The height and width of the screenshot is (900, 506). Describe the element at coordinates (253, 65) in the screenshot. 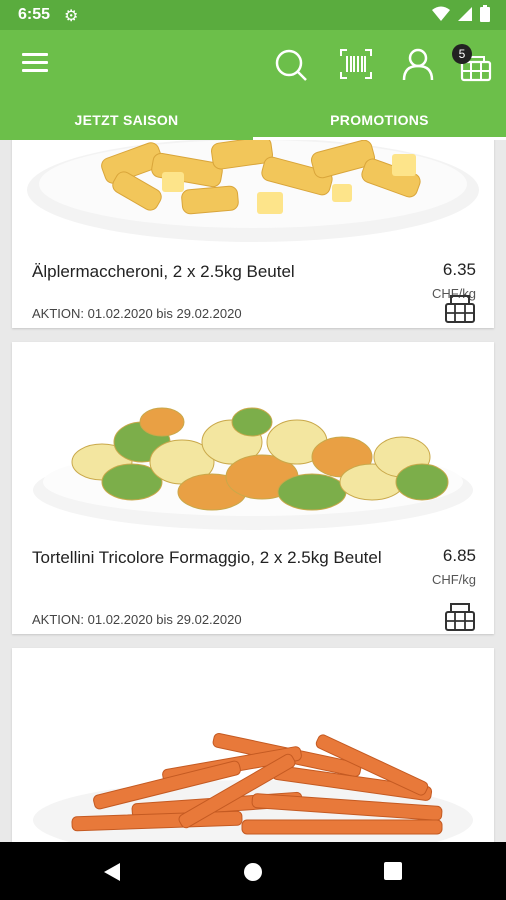

I see `app-bar: 5` at that location.